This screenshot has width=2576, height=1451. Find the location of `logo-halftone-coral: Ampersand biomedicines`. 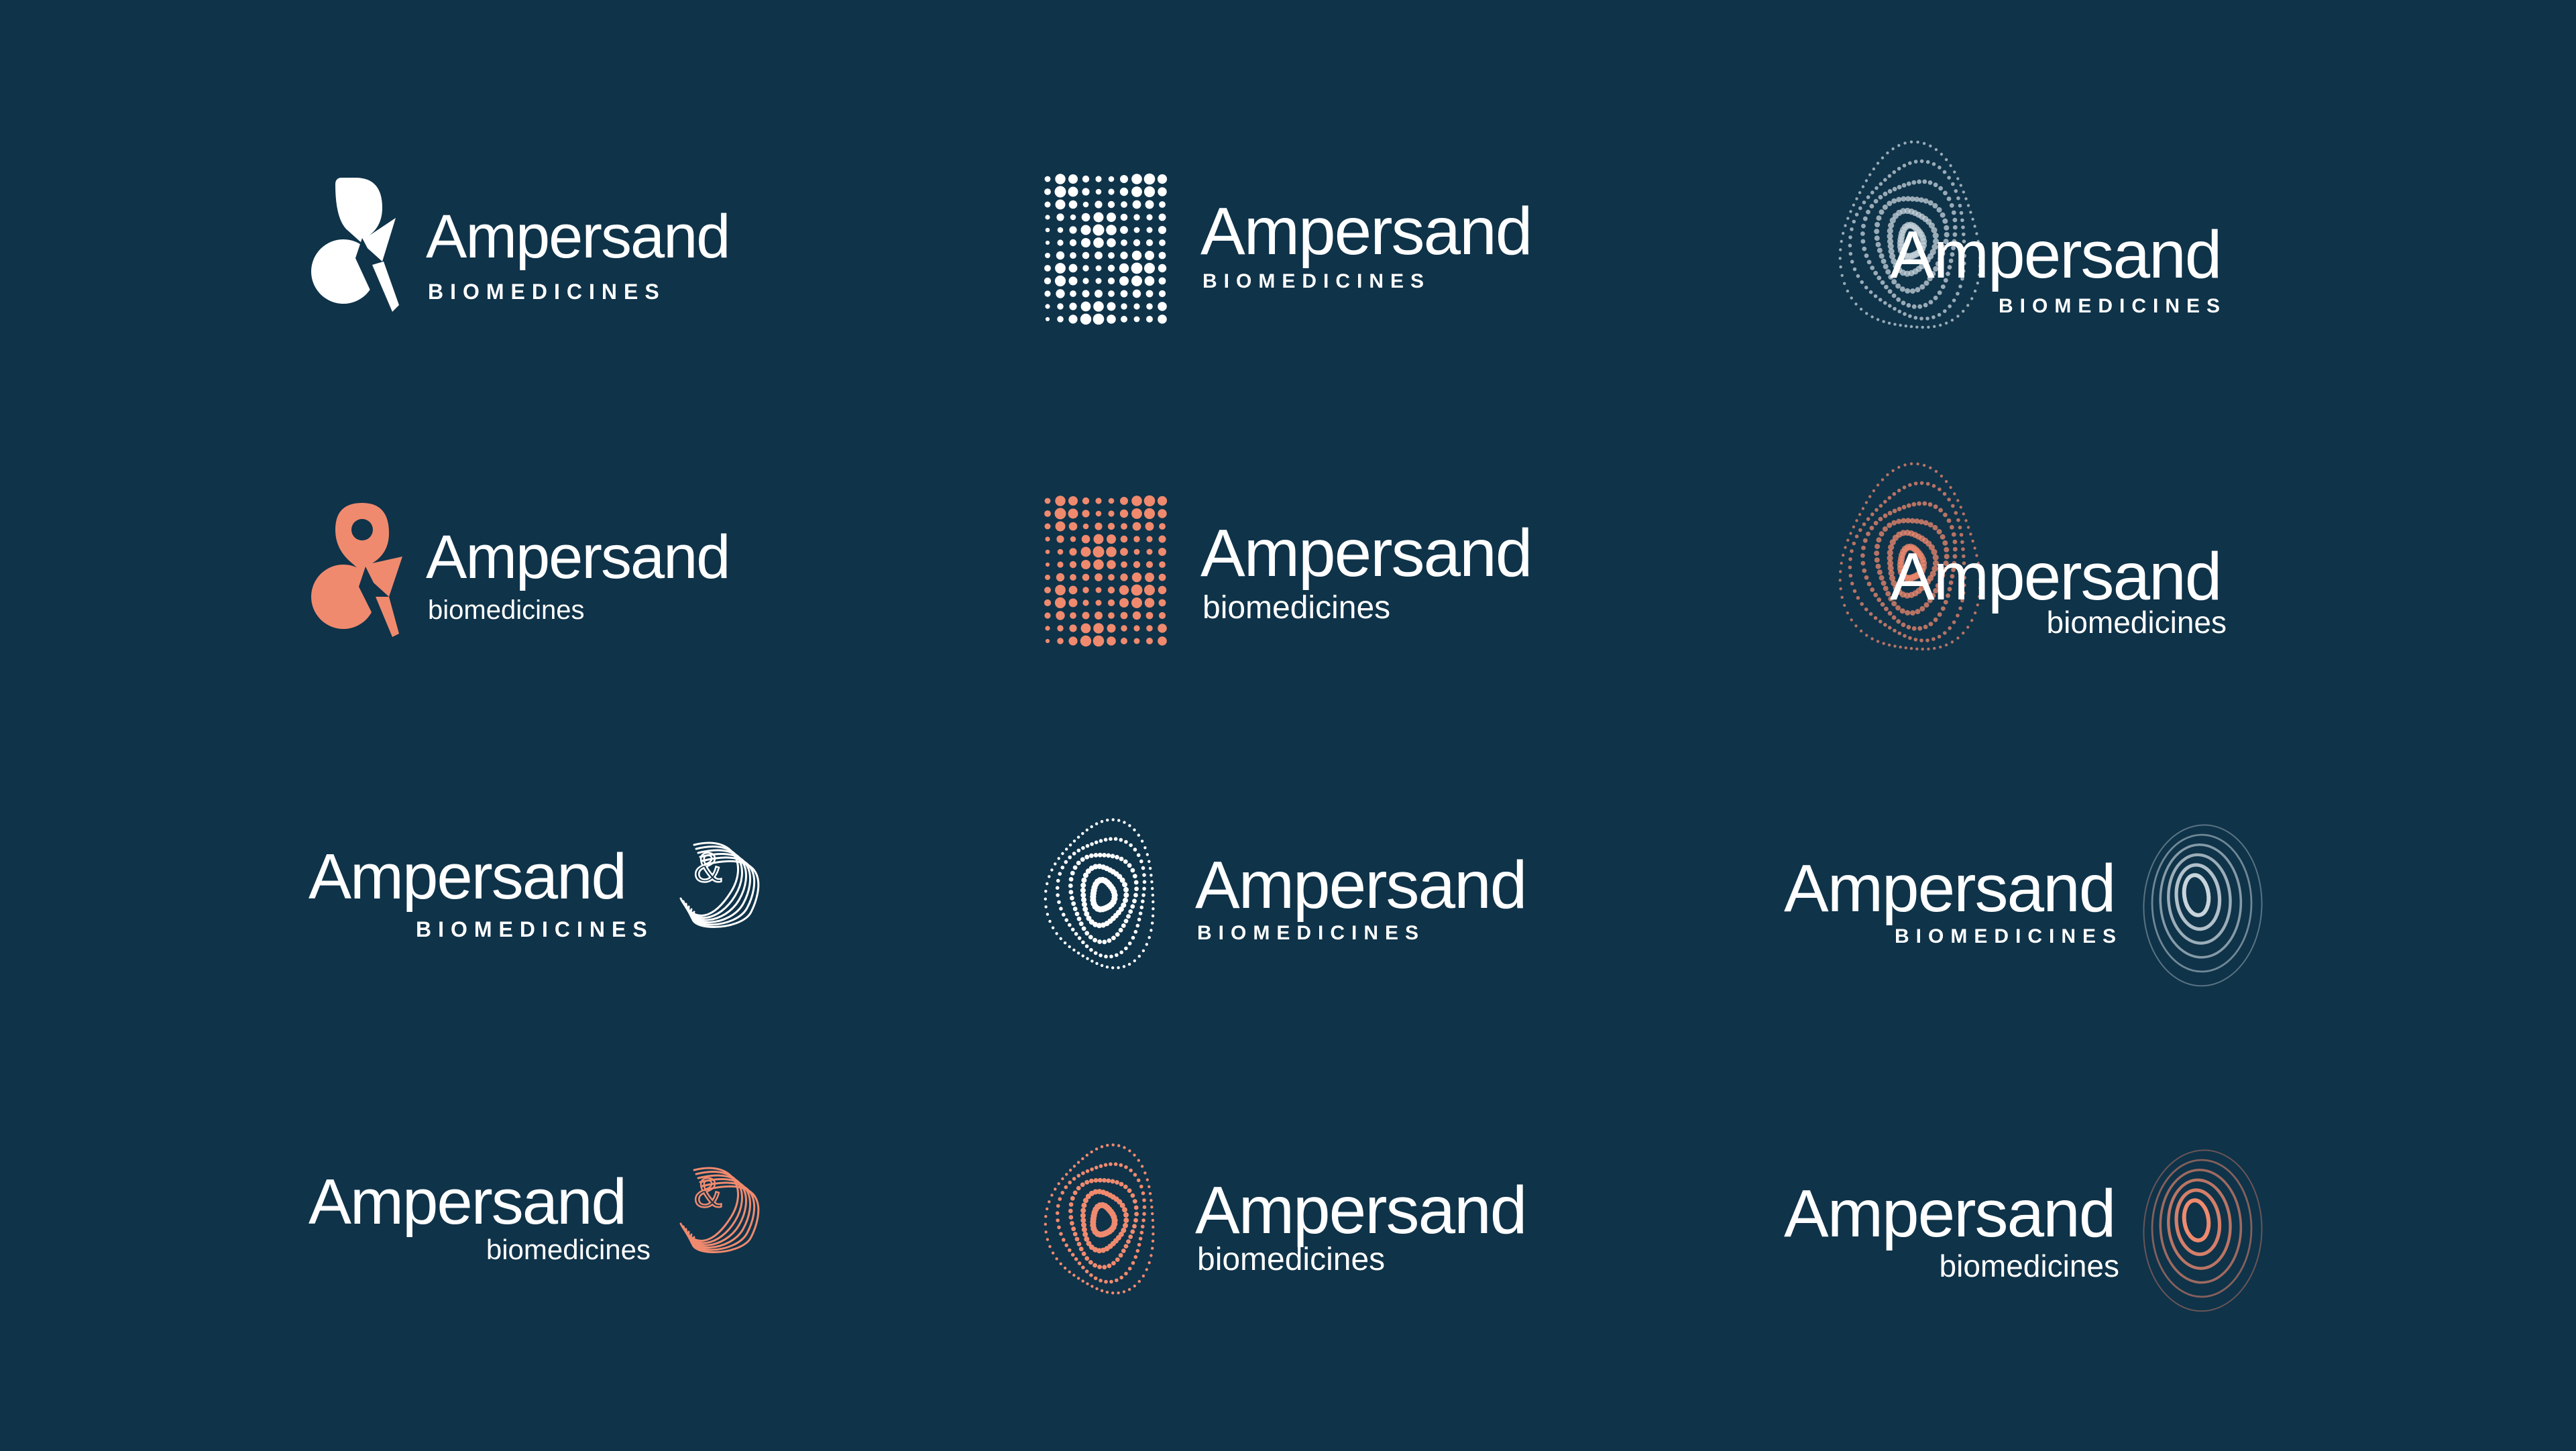

logo-halftone-coral: Ampersand biomedicines is located at coordinates (1294, 573).